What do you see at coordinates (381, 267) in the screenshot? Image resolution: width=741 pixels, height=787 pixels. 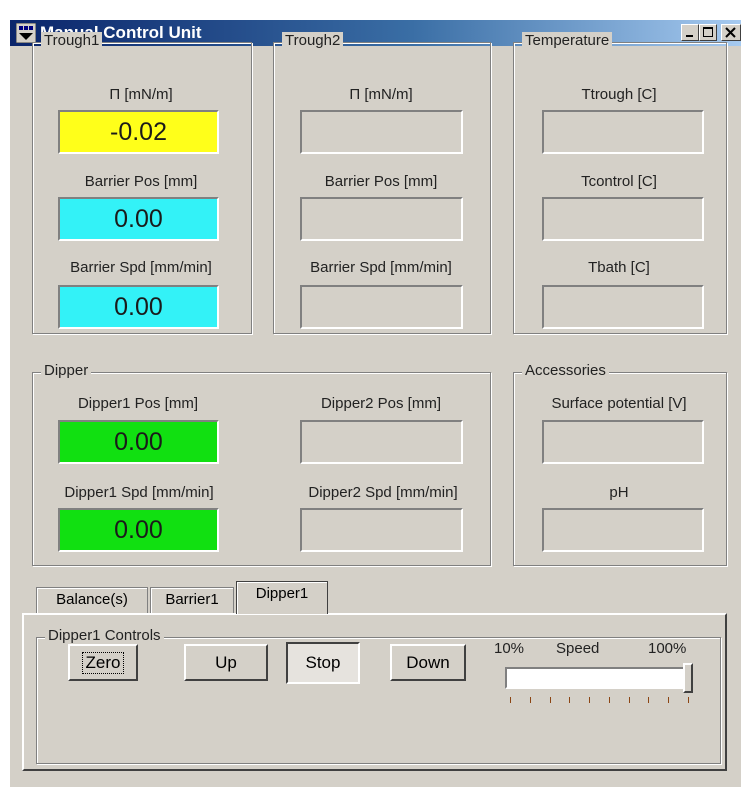 I see `trough2-barrier-spd-label: Barrier Spd [mm/min]` at bounding box center [381, 267].